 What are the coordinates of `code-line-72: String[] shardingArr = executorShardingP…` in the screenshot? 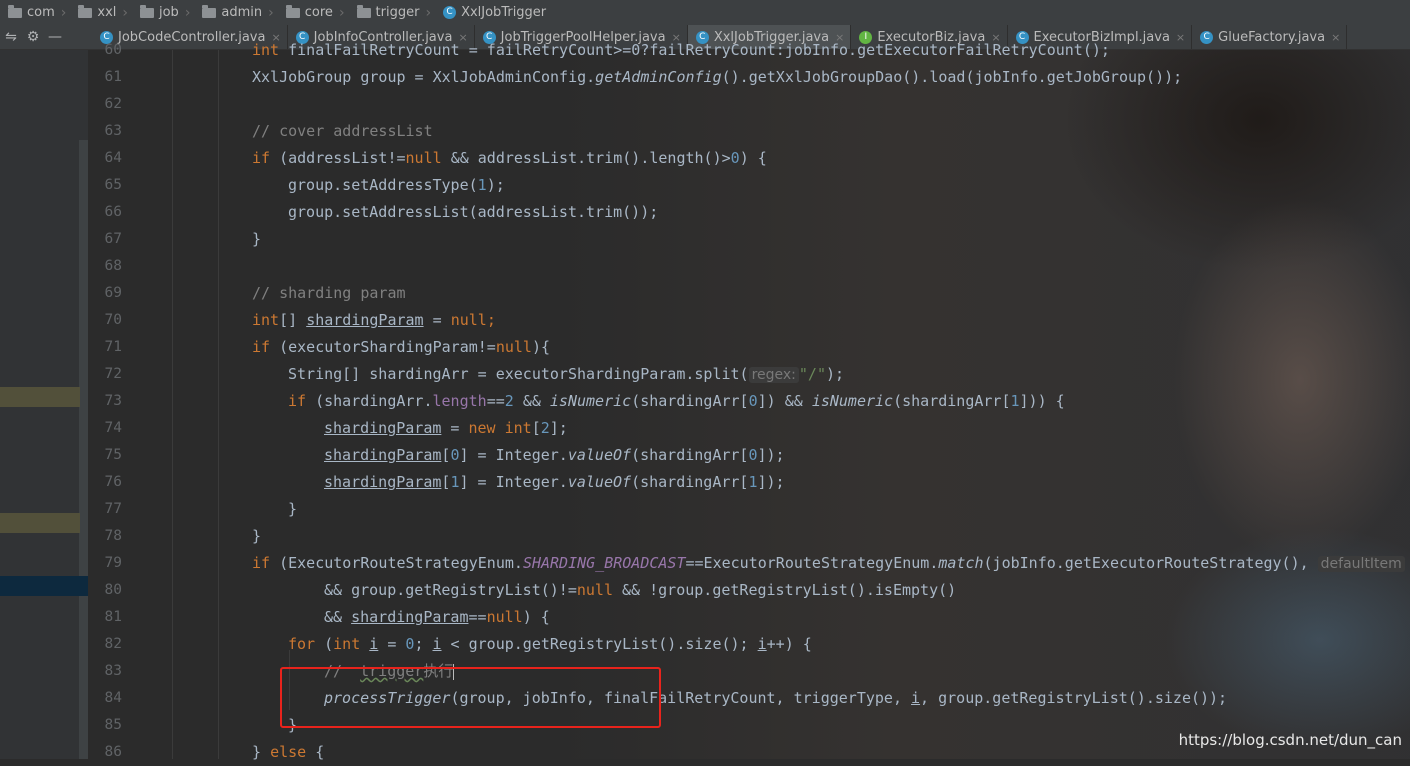 It's located at (566, 374).